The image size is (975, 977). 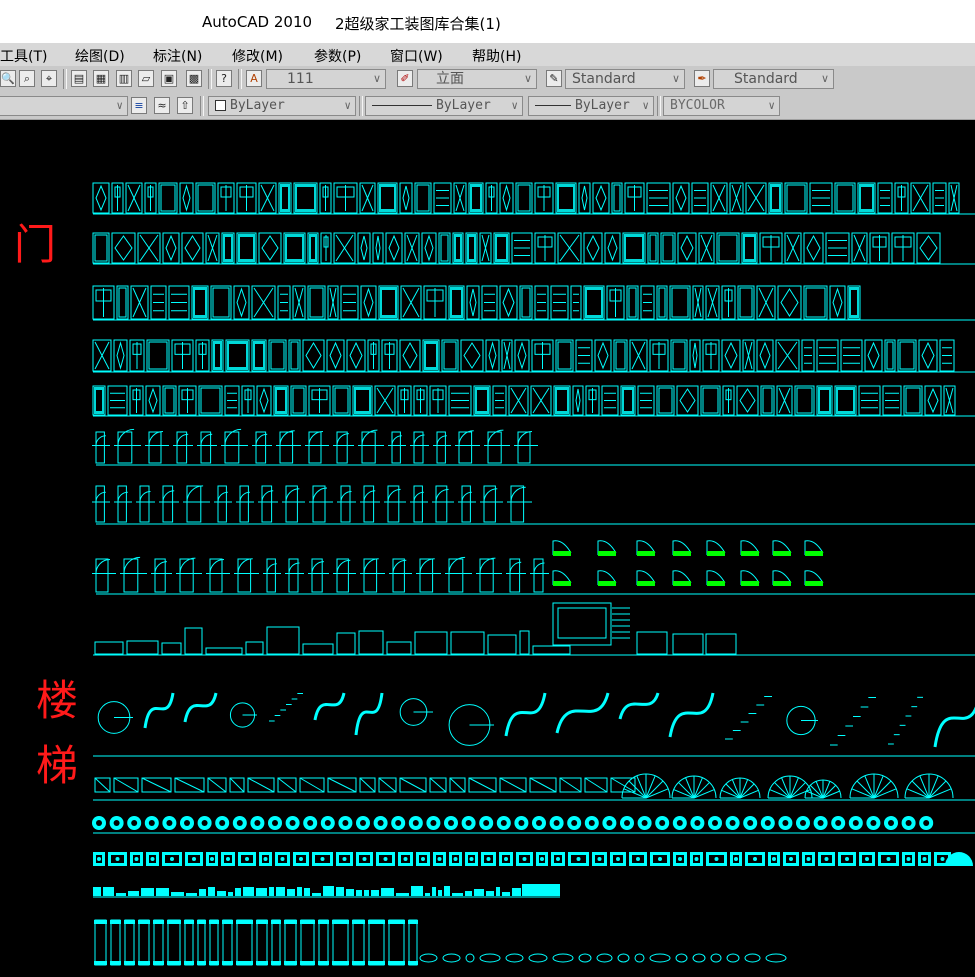 I want to click on text-style-icon: A, so click(x=254, y=78).